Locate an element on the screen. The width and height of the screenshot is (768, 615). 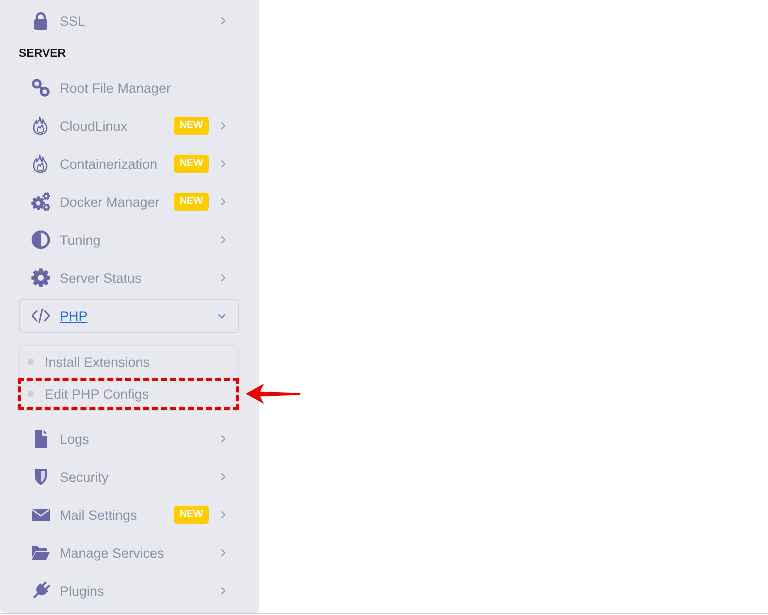
gears-icon is located at coordinates (41, 202).